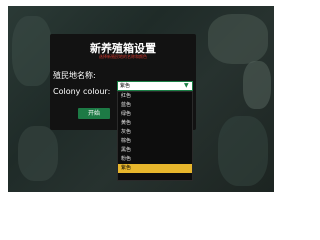 This screenshot has width=320, height=240. I want to click on colony-colour-select: 紫色 ▼, so click(155, 86).